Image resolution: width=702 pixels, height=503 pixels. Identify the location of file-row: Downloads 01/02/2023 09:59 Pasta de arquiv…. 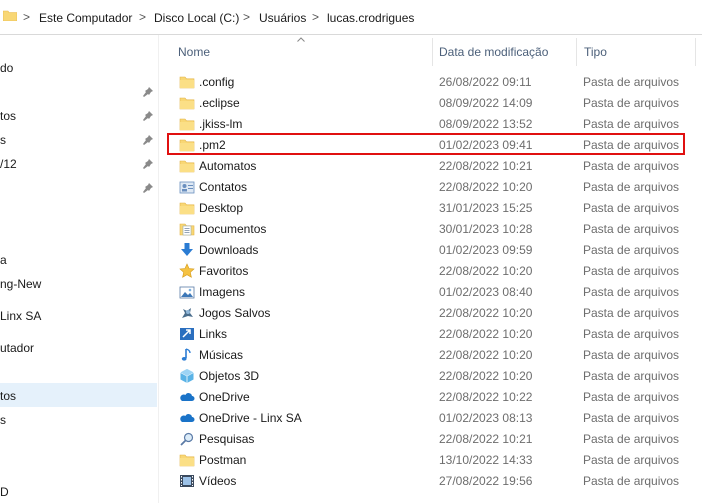
(436, 249).